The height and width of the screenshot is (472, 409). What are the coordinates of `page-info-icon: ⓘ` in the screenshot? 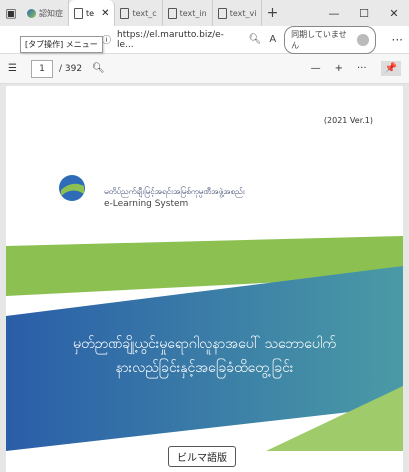 It's located at (106, 39).